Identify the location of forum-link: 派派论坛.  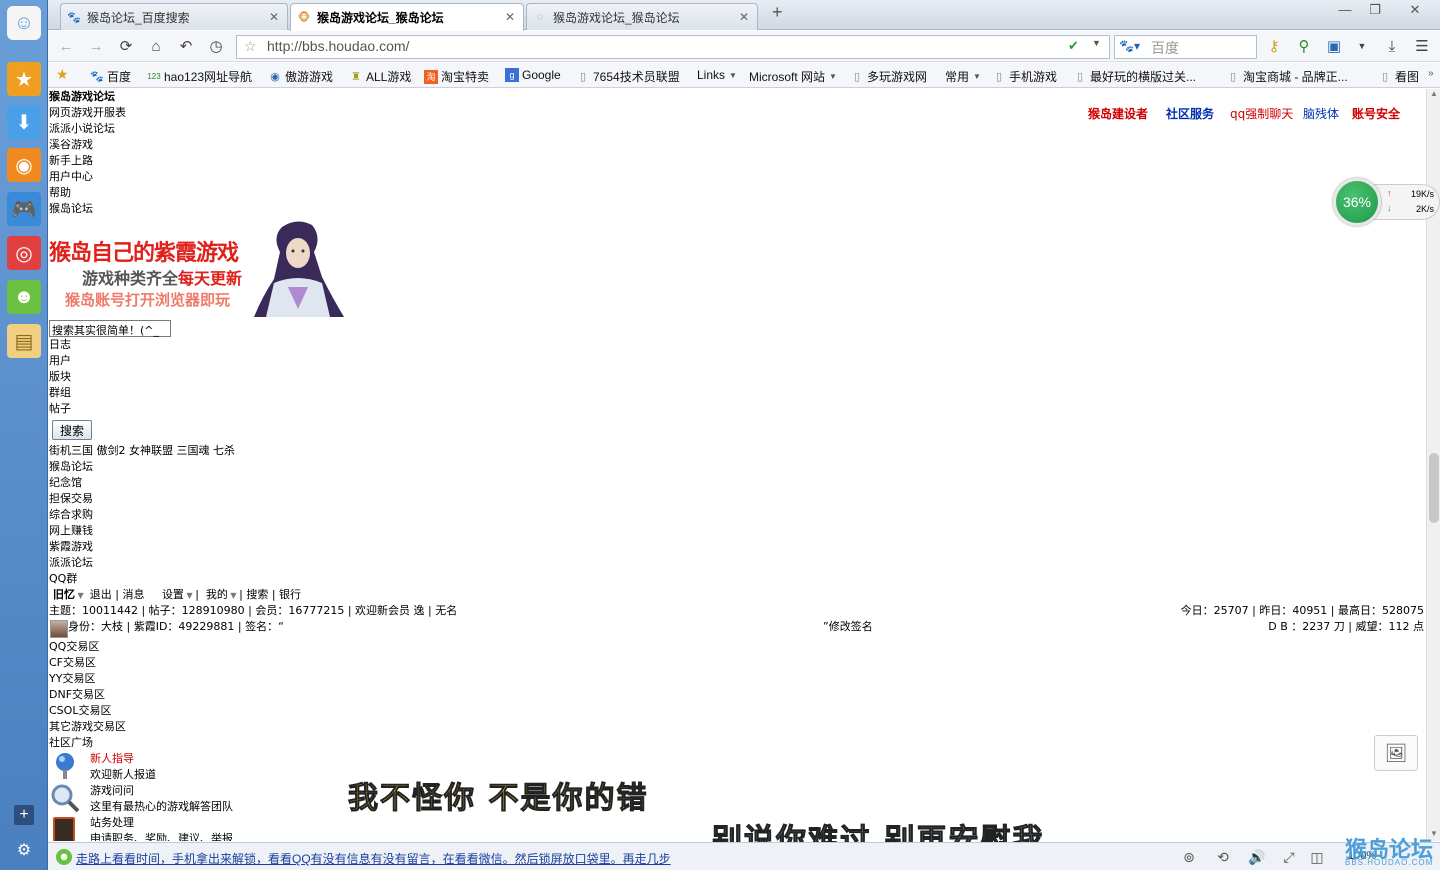
(71, 563).